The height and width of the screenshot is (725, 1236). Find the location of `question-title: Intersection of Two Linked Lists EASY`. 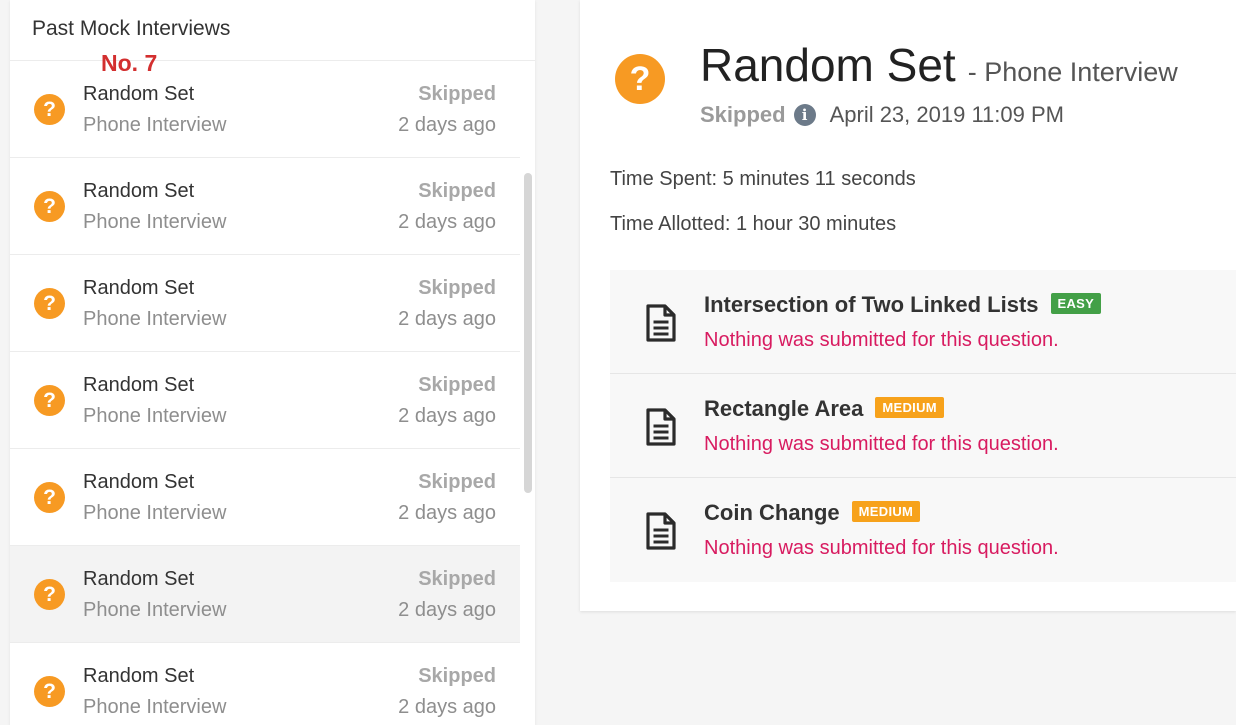

question-title: Intersection of Two Linked Lists EASY is located at coordinates (903, 305).